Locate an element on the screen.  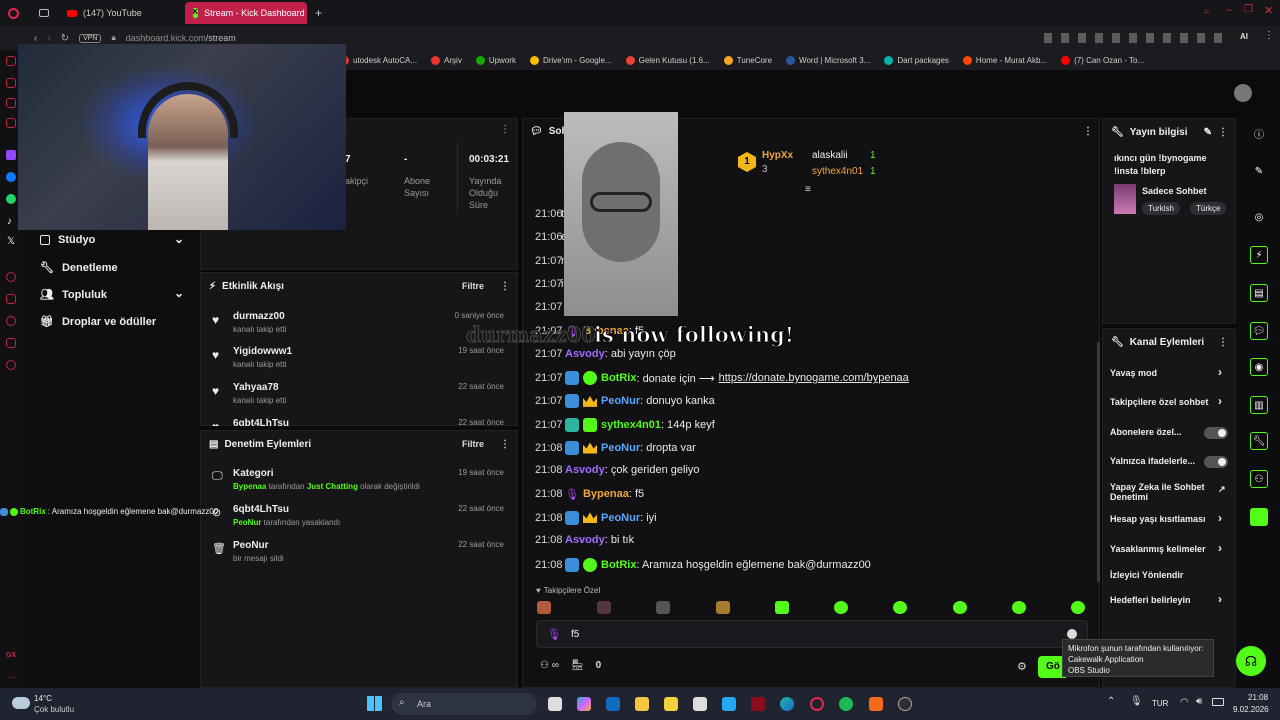
wrench-icon: 🔧︎ is located at coordinates (1259, 441).